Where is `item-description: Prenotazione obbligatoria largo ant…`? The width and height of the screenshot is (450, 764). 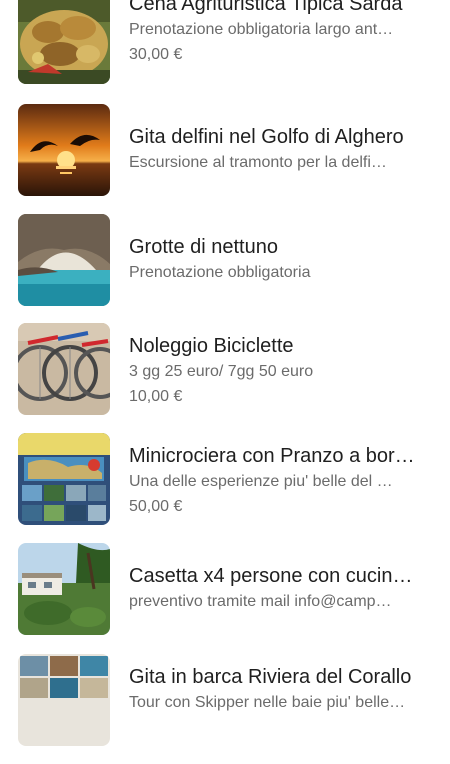
item-description: Prenotazione obbligatoria largo ant… is located at coordinates (261, 29).